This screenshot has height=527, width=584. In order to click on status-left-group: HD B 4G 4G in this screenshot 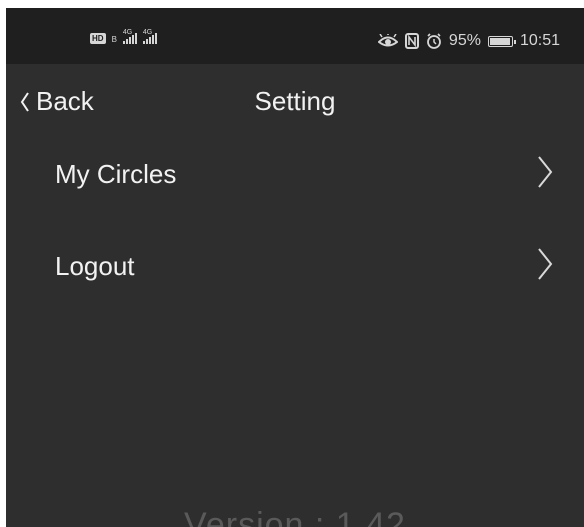, I will do `click(123, 36)`.